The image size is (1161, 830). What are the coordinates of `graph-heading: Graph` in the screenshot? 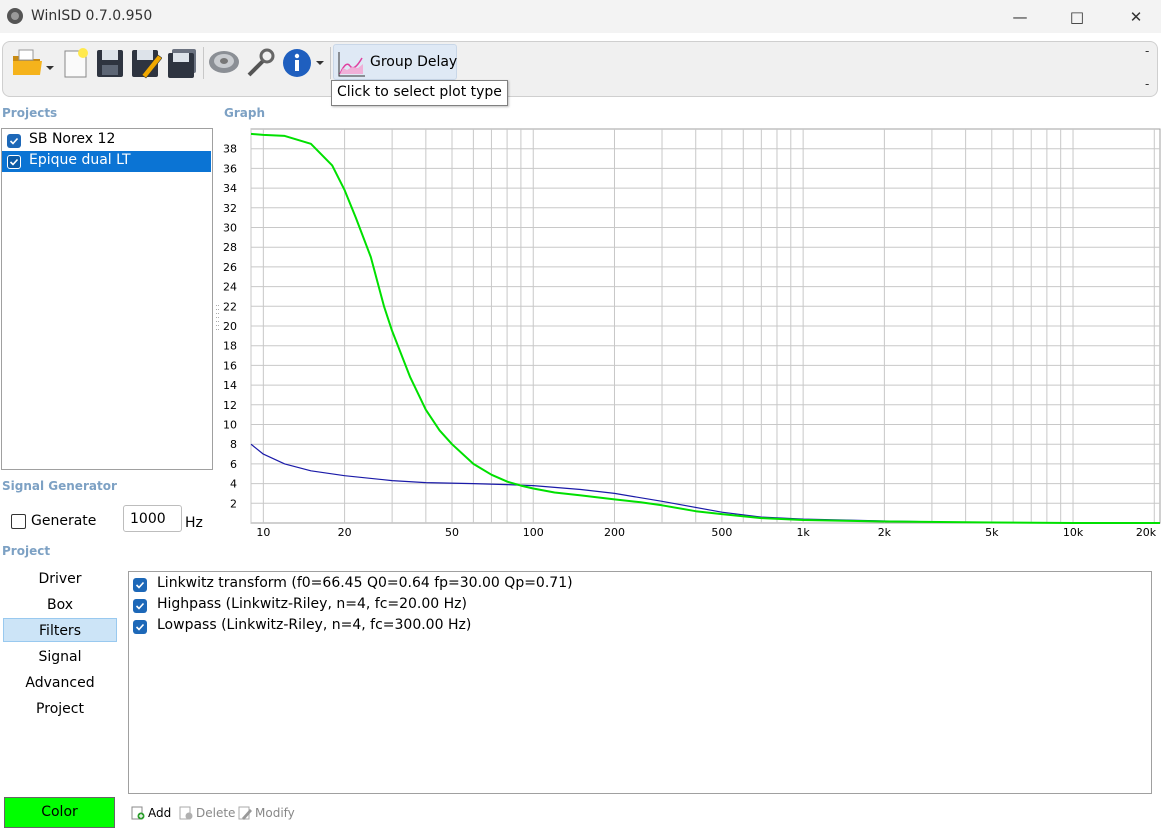 It's located at (244, 113).